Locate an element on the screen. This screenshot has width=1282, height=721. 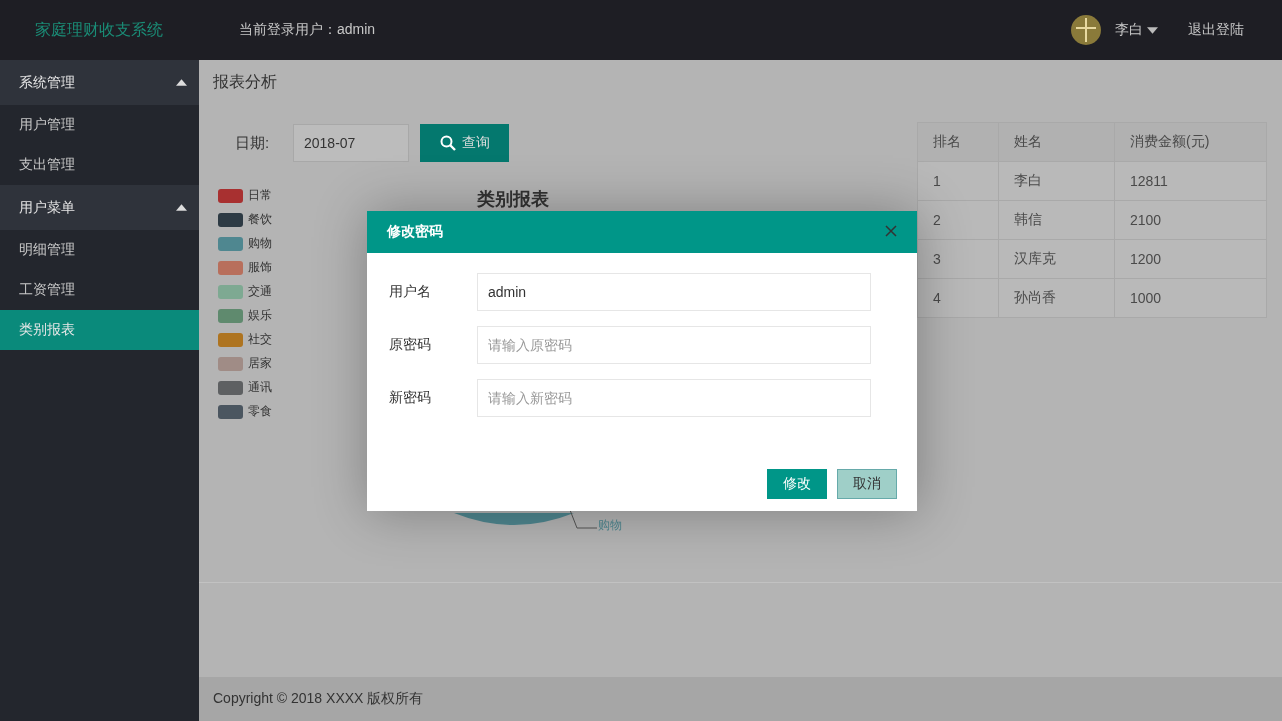
field-label: 新密码 is located at coordinates (410, 398).